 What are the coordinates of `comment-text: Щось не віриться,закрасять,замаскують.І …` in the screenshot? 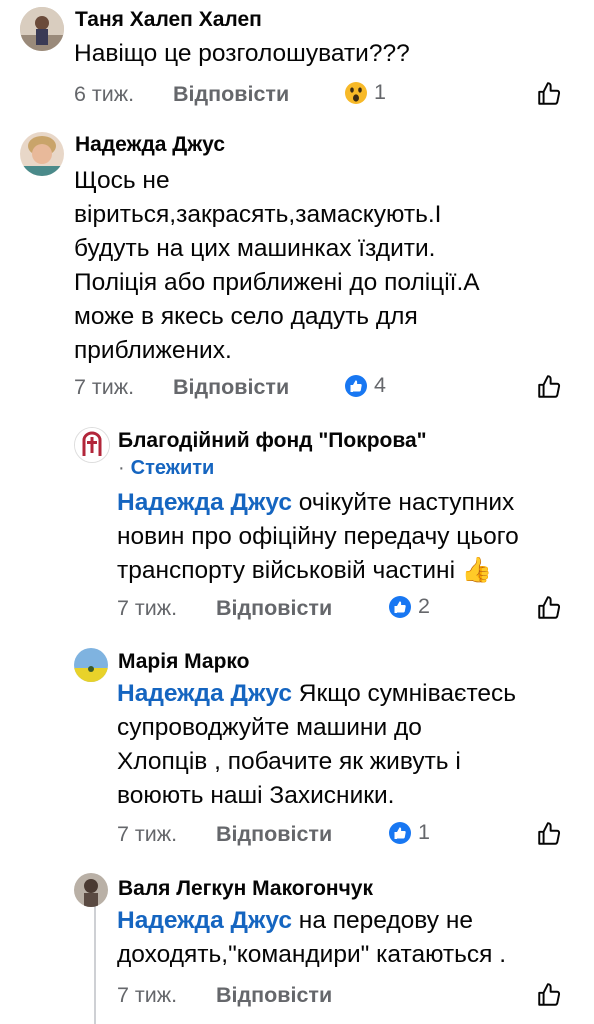 It's located at (277, 265).